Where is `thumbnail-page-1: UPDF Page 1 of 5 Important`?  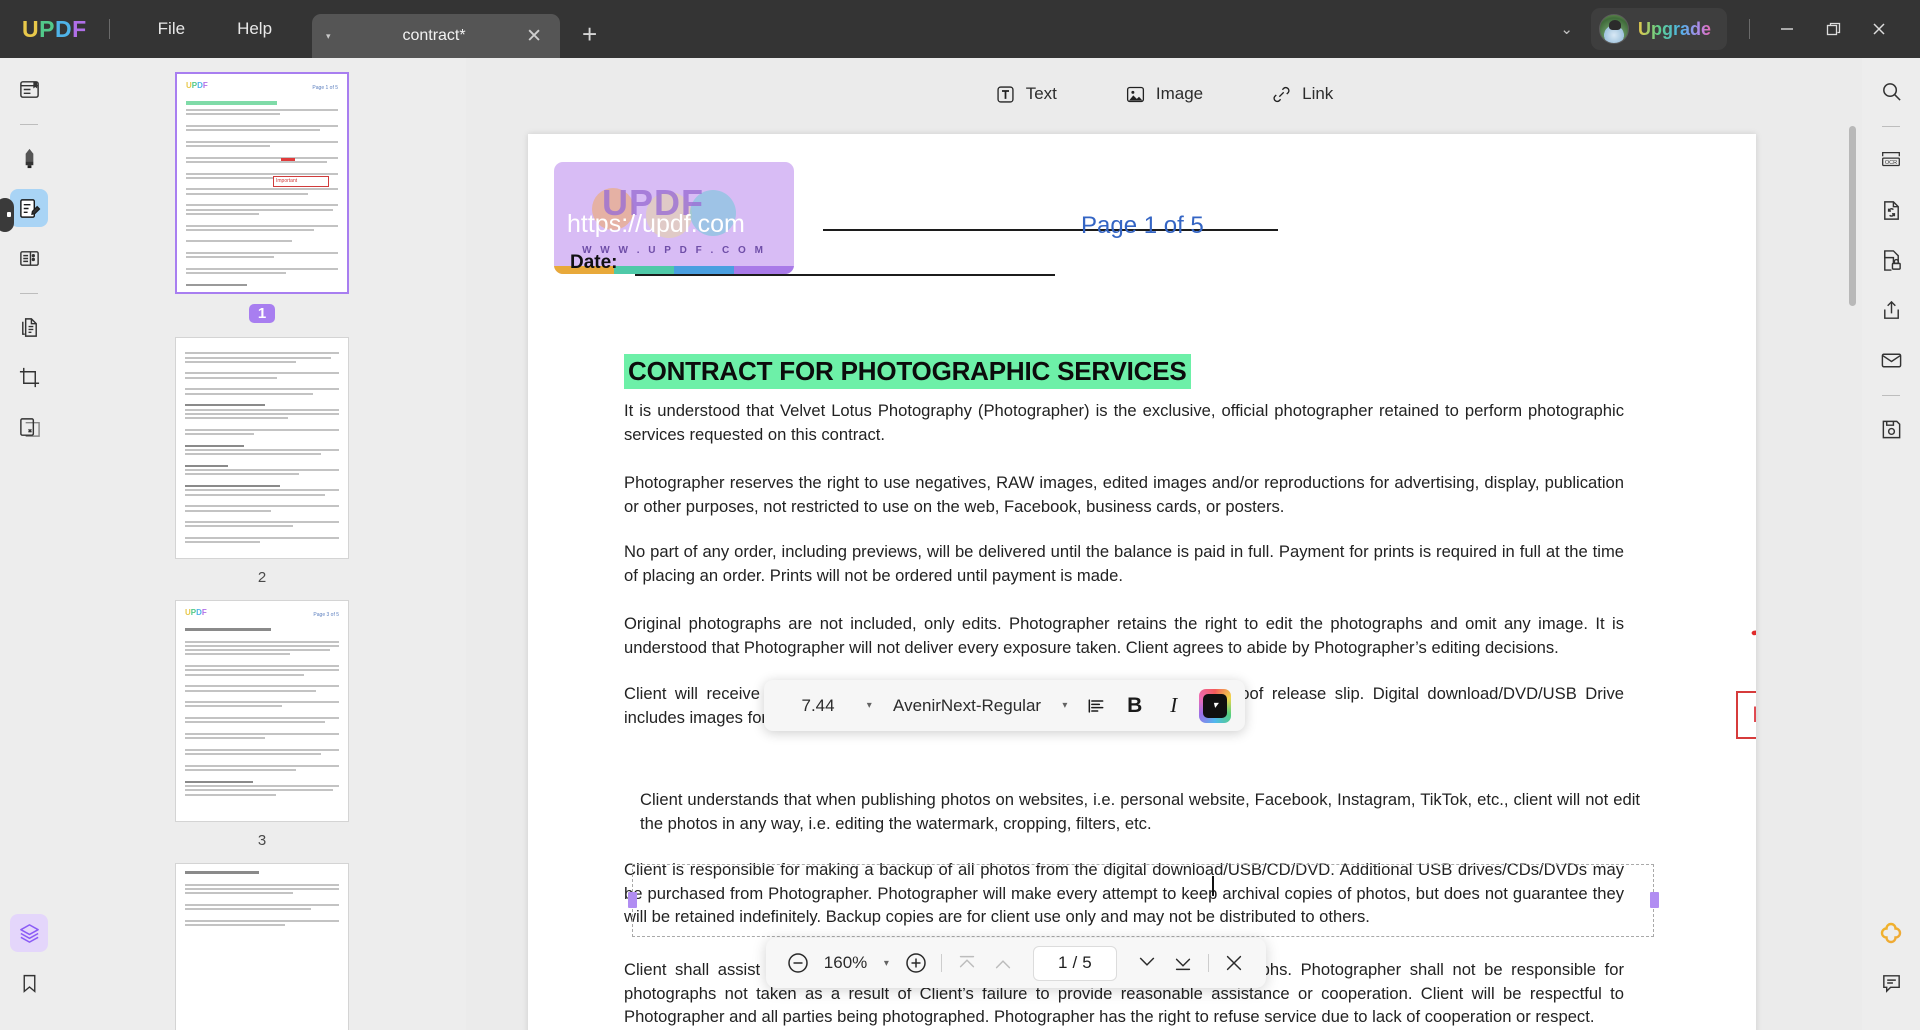 thumbnail-page-1: UPDF Page 1 of 5 Important is located at coordinates (262, 183).